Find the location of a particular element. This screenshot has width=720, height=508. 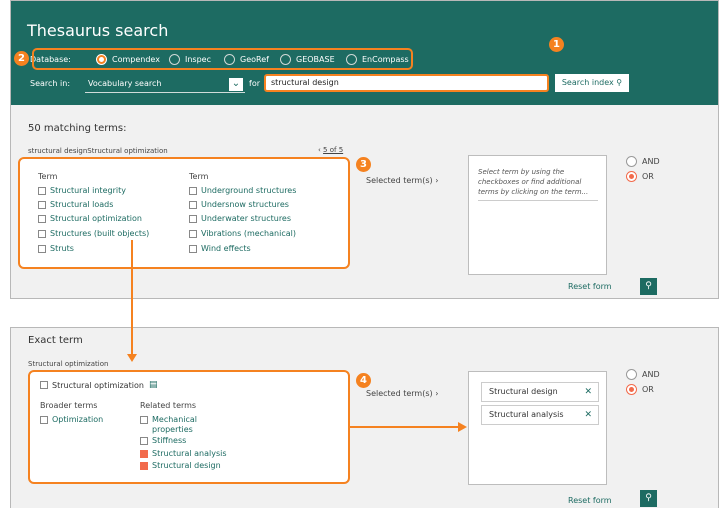

term-checkbox-item: Structural integrity is located at coordinates (82, 190).